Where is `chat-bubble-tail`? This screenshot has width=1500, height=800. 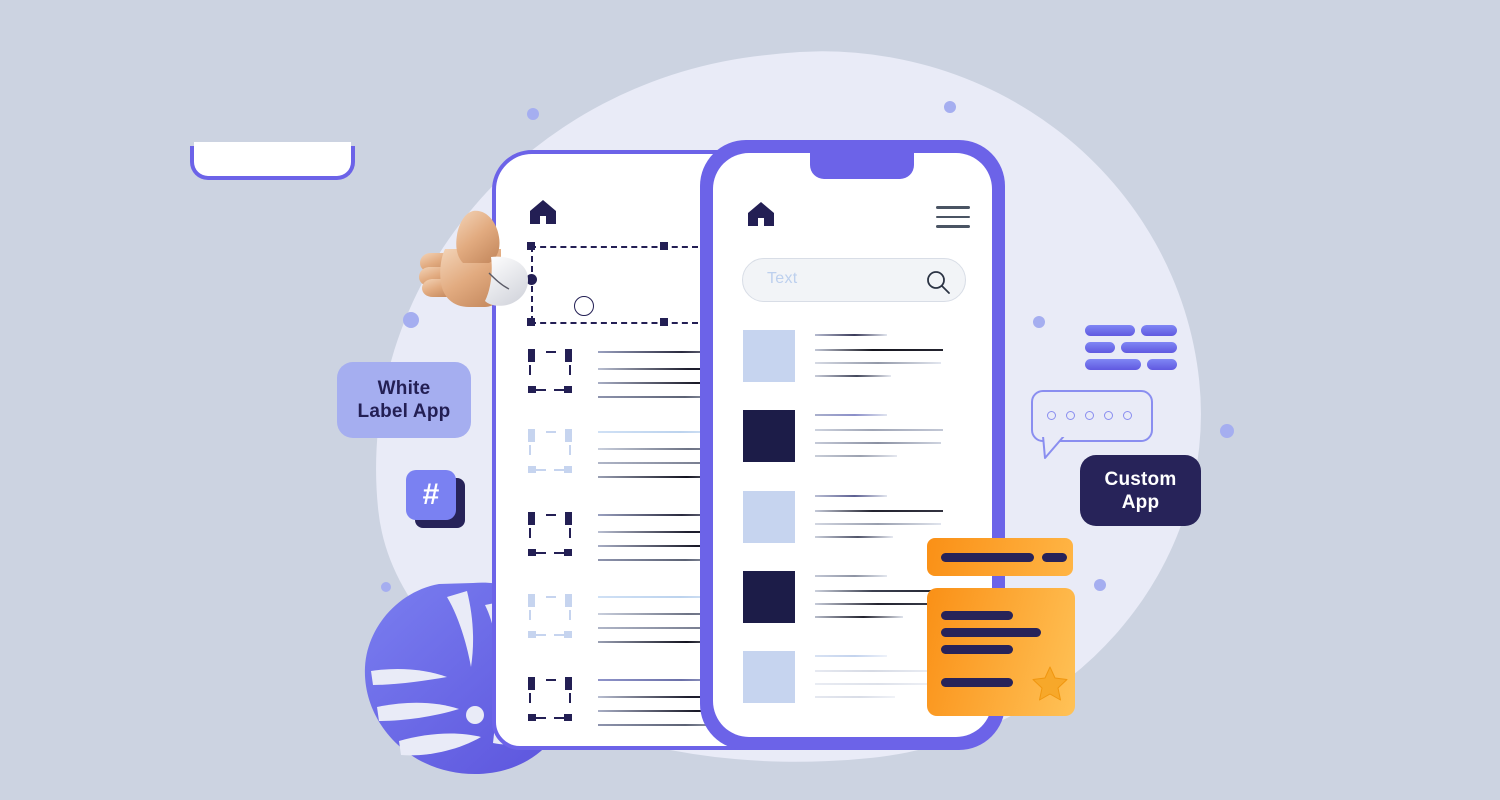 chat-bubble-tail is located at coordinates (1054, 447).